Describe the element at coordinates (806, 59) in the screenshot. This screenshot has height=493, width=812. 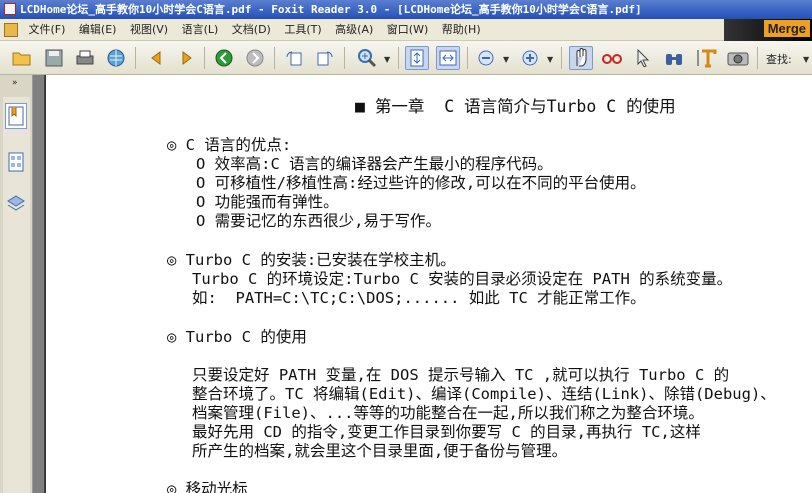
I see `find-dropdown-arrow: ▼` at that location.